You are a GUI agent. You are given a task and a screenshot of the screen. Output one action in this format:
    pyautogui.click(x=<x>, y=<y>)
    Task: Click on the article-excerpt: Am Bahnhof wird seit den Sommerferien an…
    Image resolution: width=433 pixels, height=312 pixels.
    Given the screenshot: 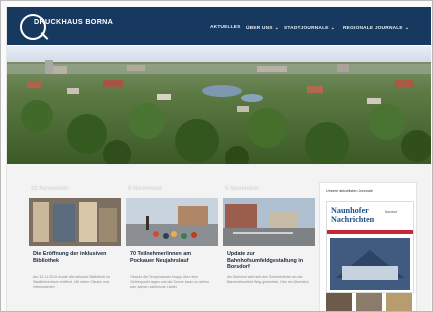 What is the action you would take?
    pyautogui.click(x=268, y=280)
    